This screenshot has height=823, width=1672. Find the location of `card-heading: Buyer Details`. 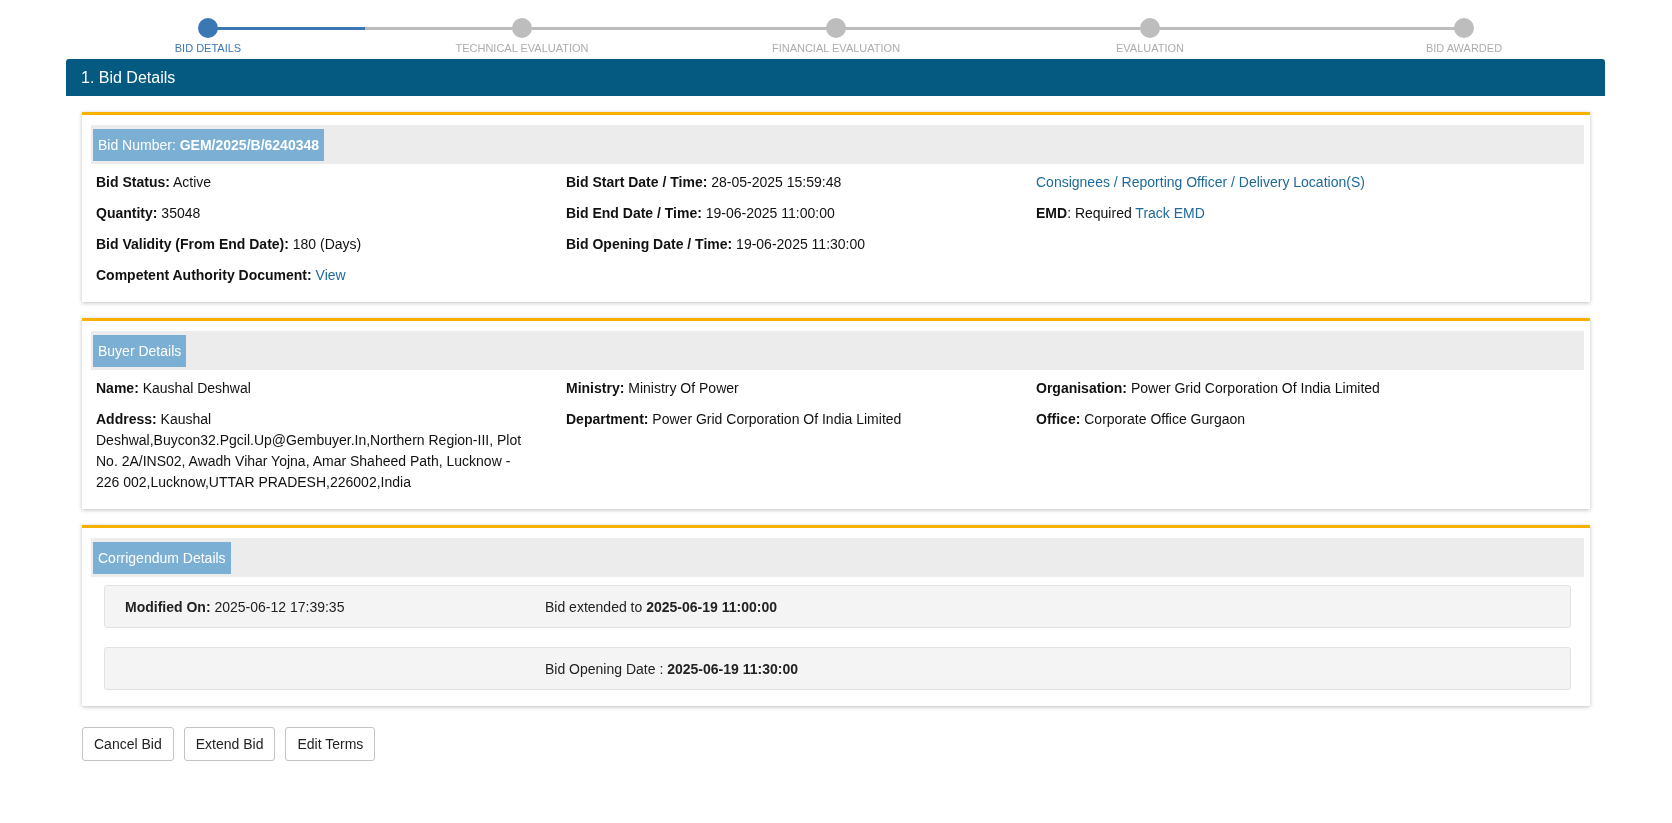

card-heading: Buyer Details is located at coordinates (140, 350).